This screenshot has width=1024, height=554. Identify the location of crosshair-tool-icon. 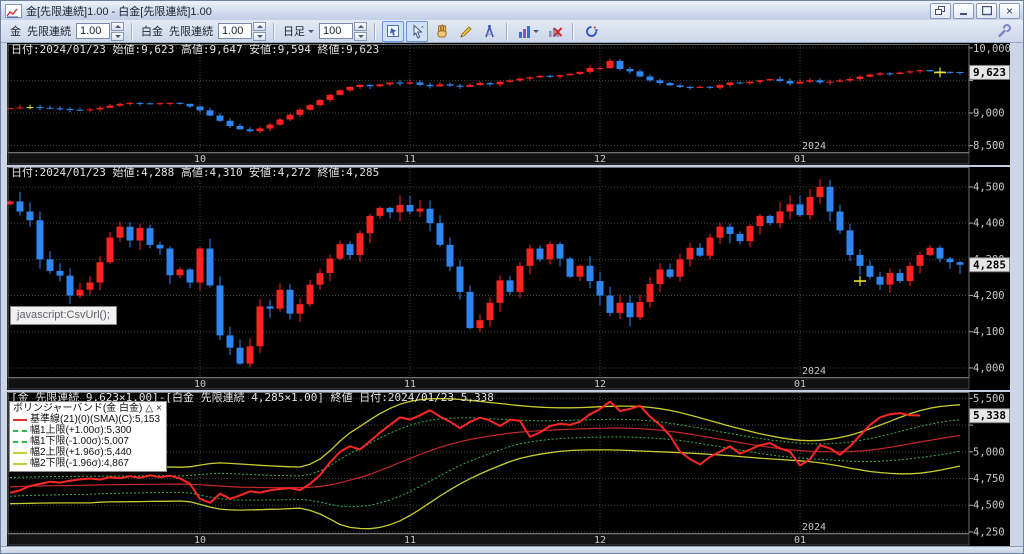
(392, 30).